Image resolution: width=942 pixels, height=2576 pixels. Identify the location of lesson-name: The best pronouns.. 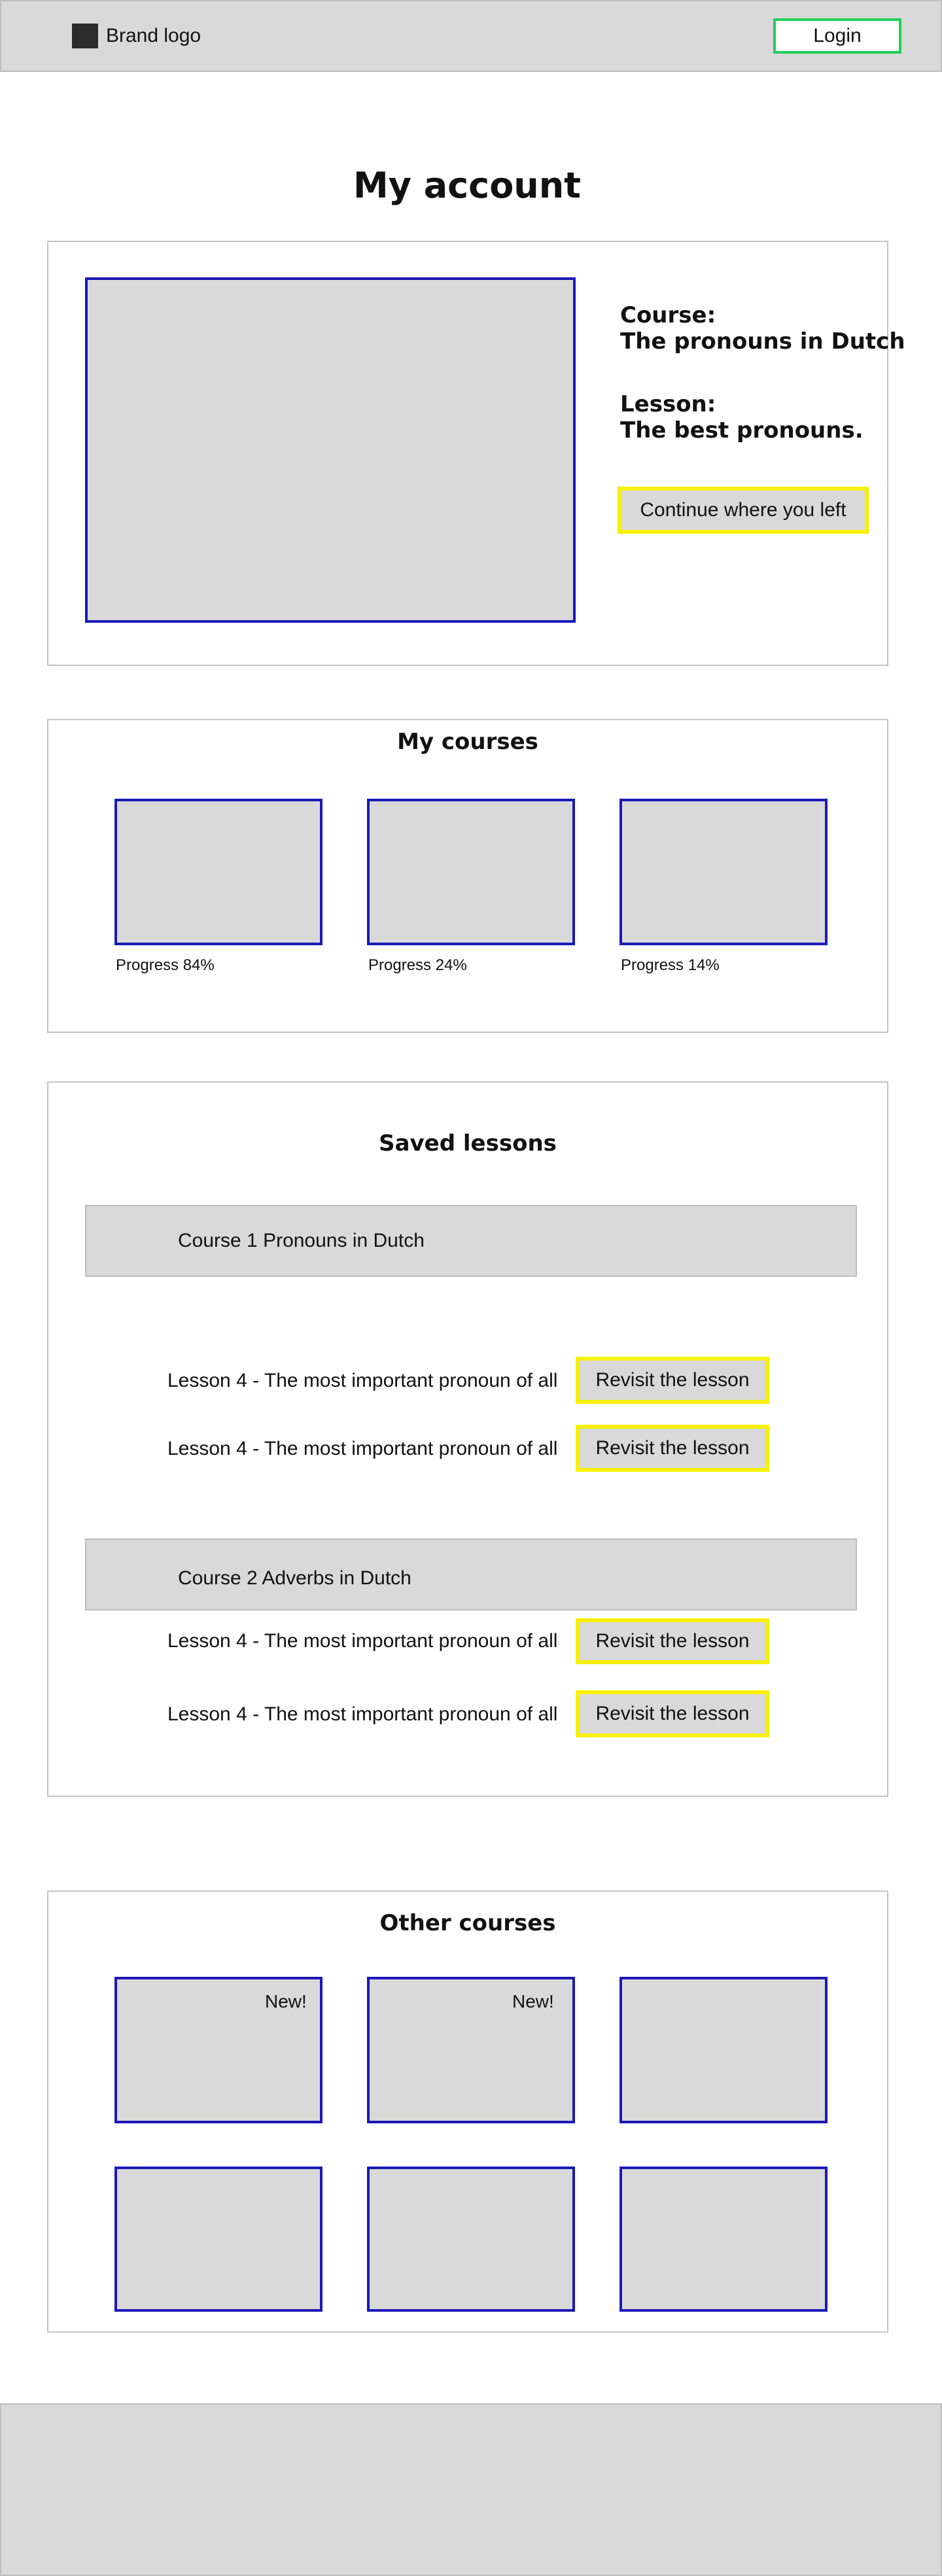
(742, 431).